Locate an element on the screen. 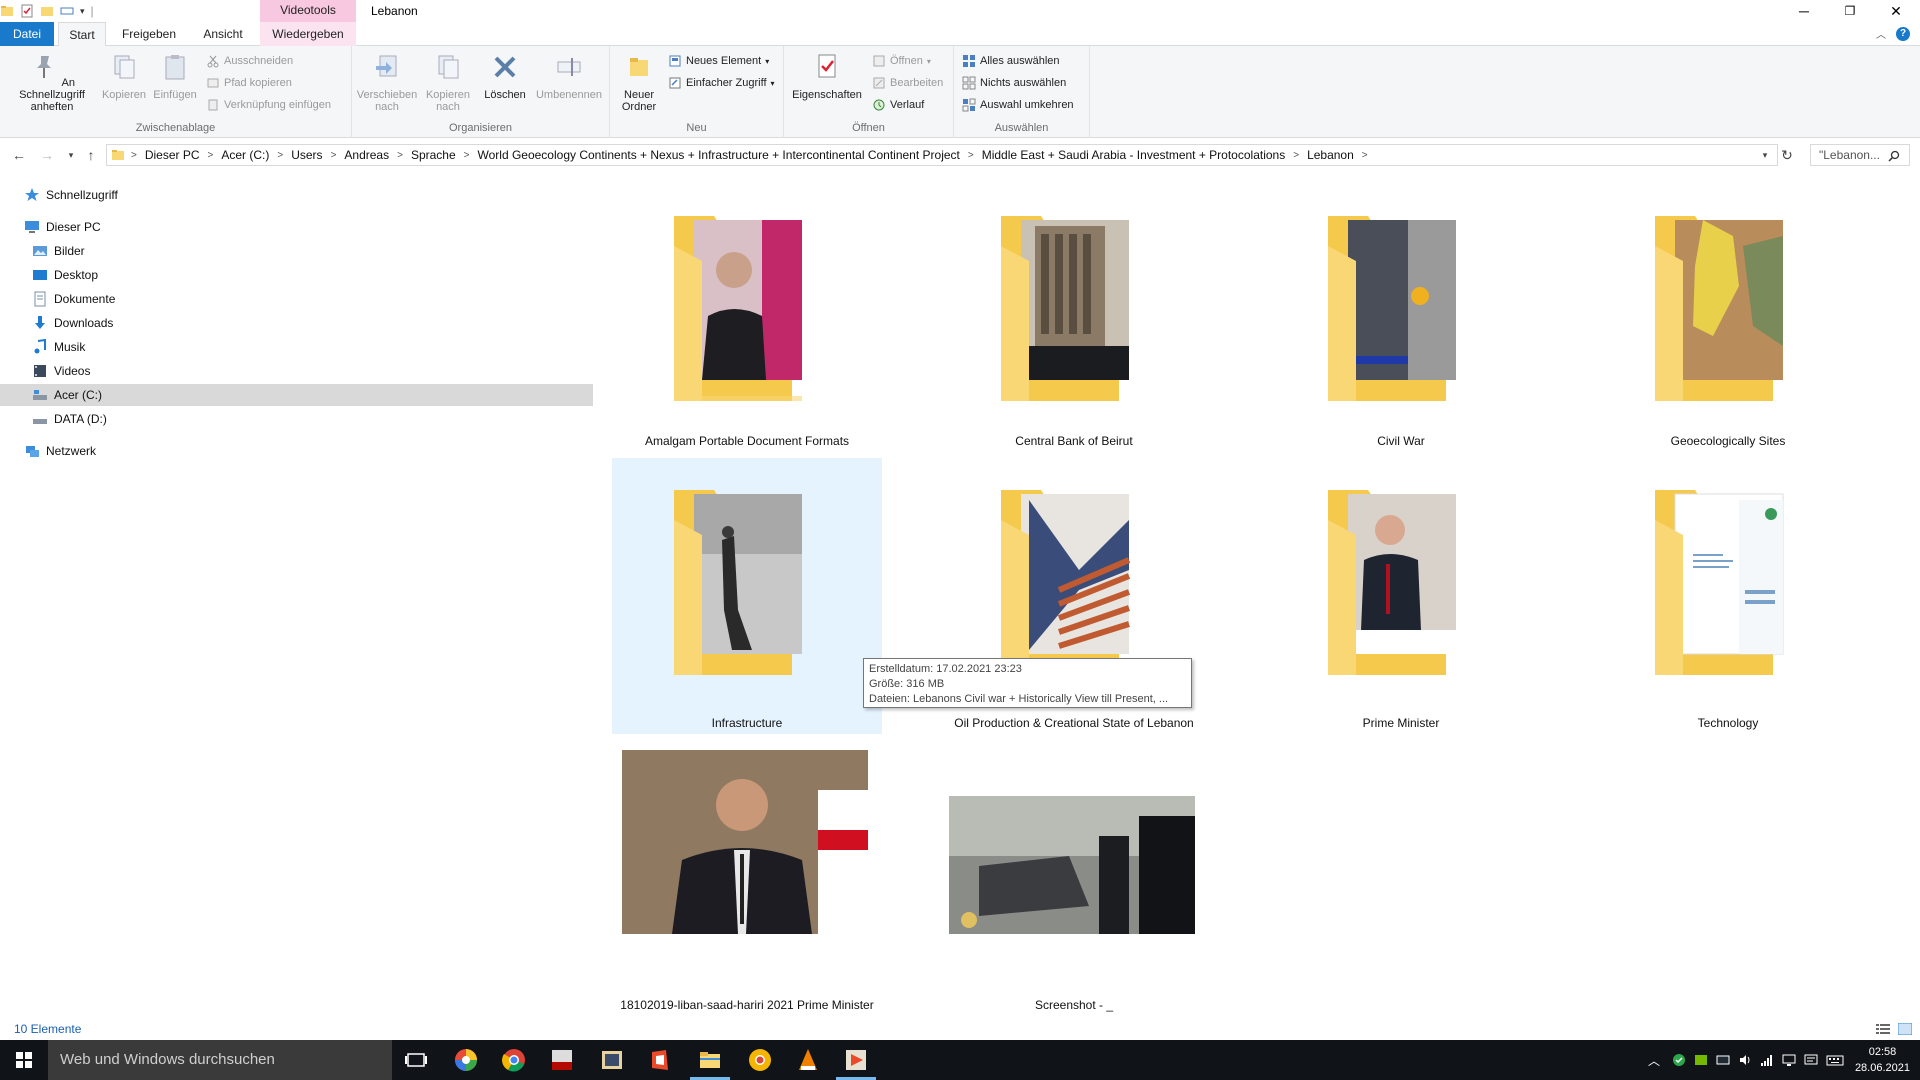 This screenshot has width=1920, height=1080. breadcrumb-dieser-pc: Dieser PC is located at coordinates (172, 155).